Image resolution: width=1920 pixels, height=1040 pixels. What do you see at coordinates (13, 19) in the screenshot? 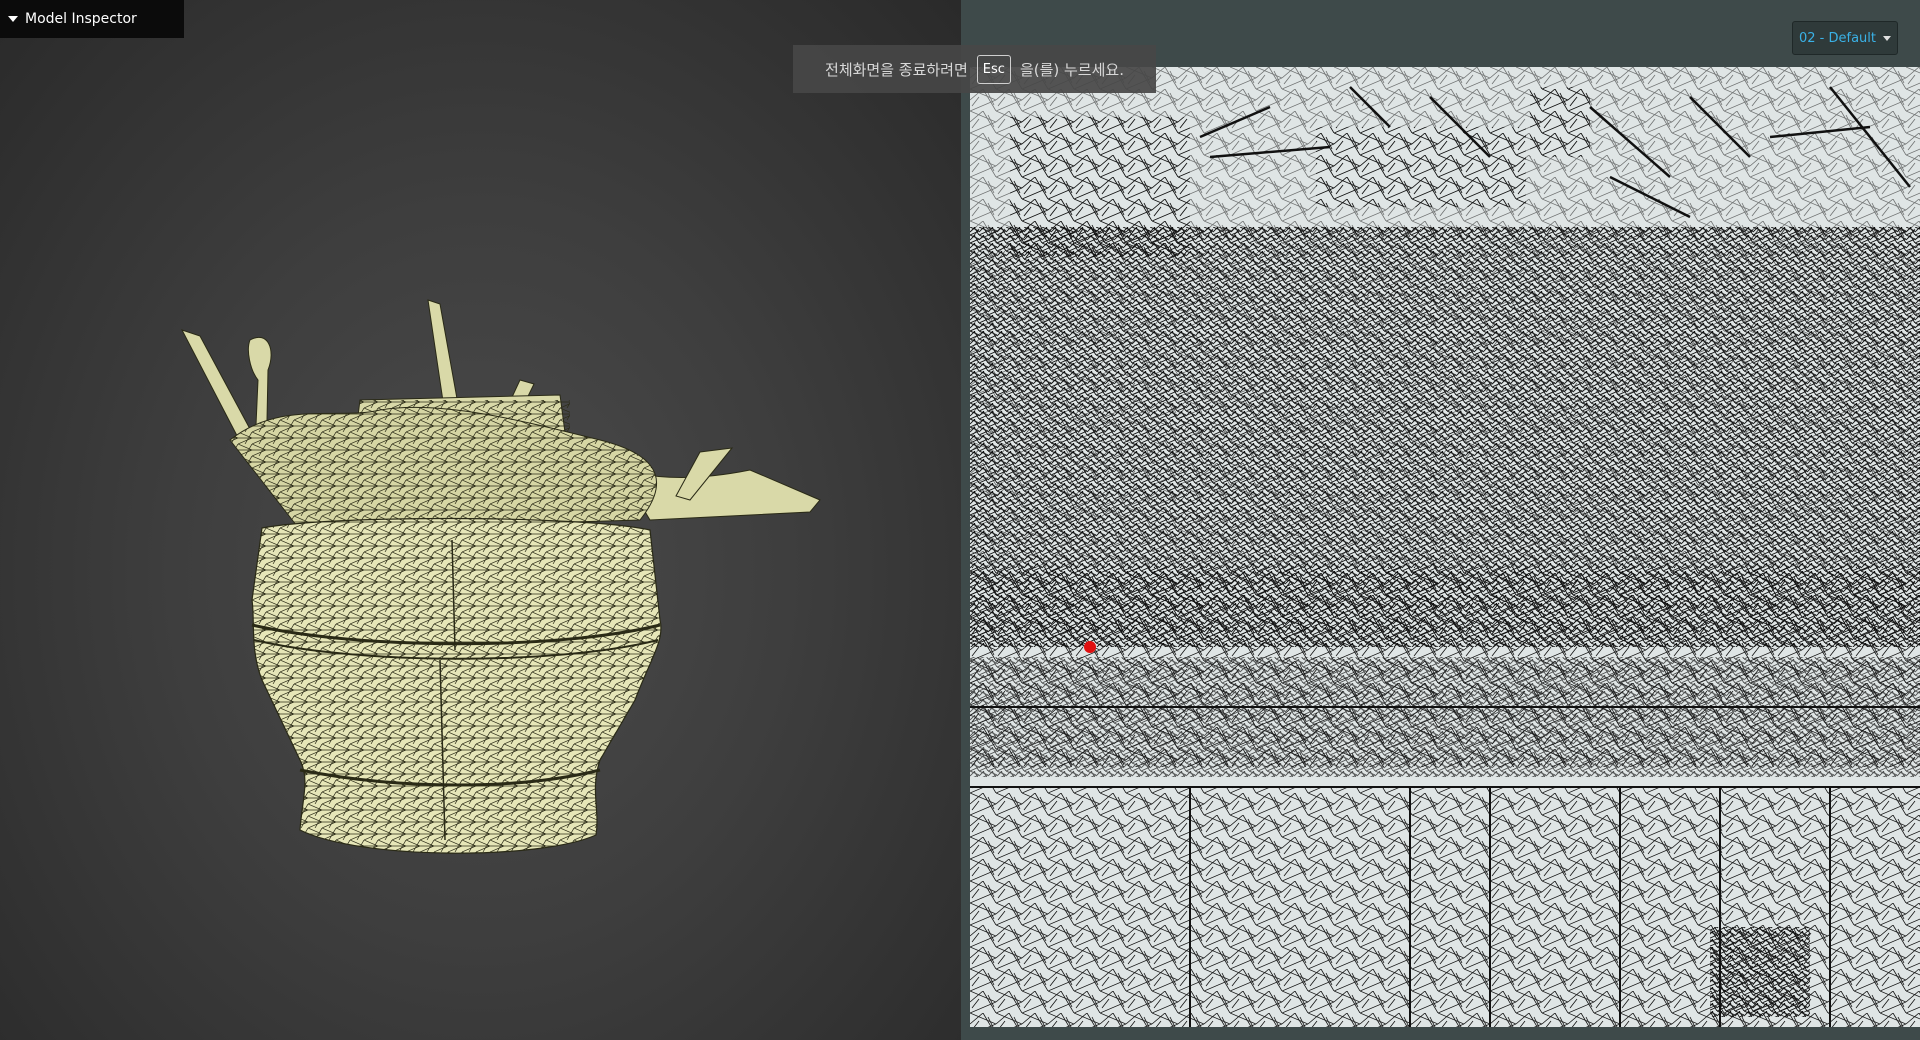
I see `caret-down-icon` at bounding box center [13, 19].